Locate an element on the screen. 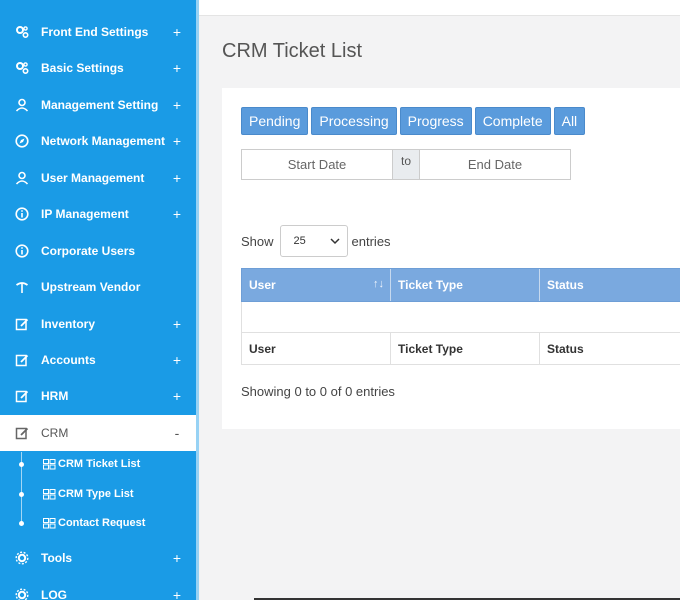 The image size is (680, 600). submenu-line is located at coordinates (21, 488).